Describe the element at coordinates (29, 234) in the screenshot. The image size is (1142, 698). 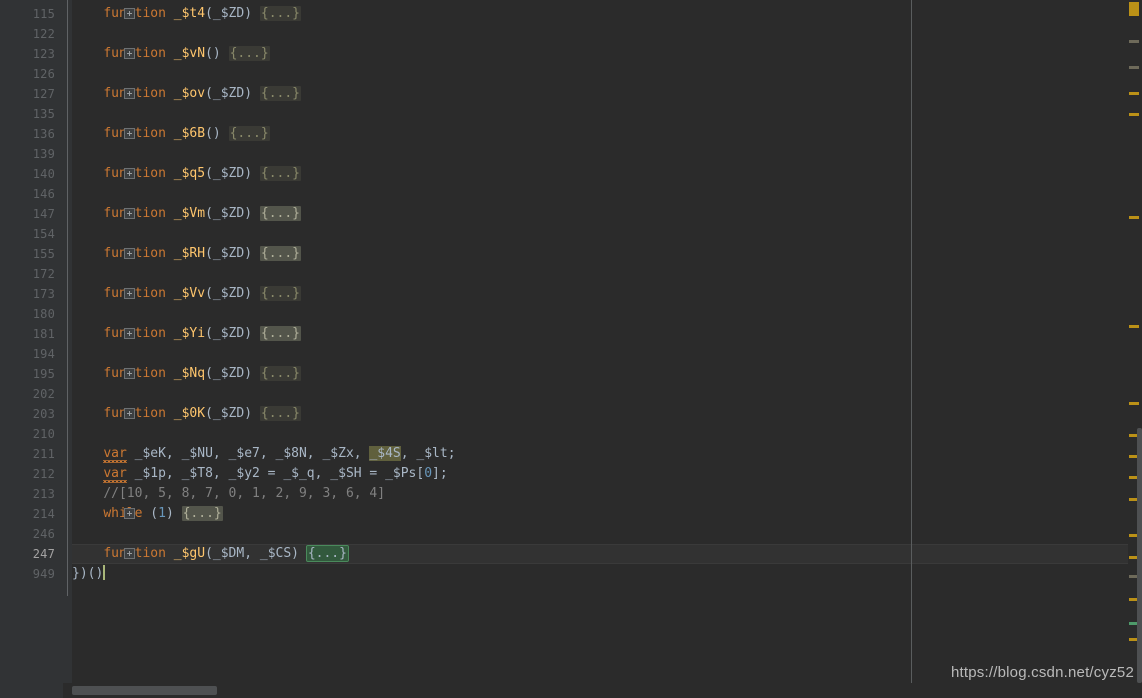
I see `line-number: 154` at that location.